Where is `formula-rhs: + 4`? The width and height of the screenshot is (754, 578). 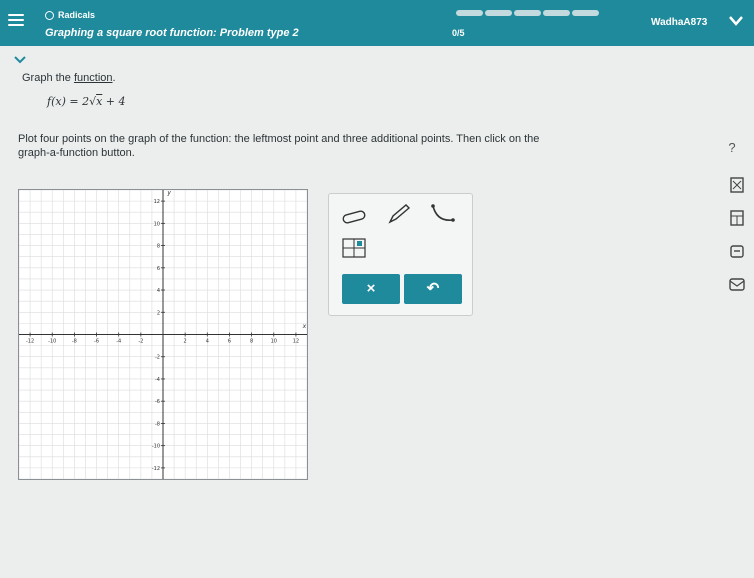 formula-rhs: + 4 is located at coordinates (114, 101).